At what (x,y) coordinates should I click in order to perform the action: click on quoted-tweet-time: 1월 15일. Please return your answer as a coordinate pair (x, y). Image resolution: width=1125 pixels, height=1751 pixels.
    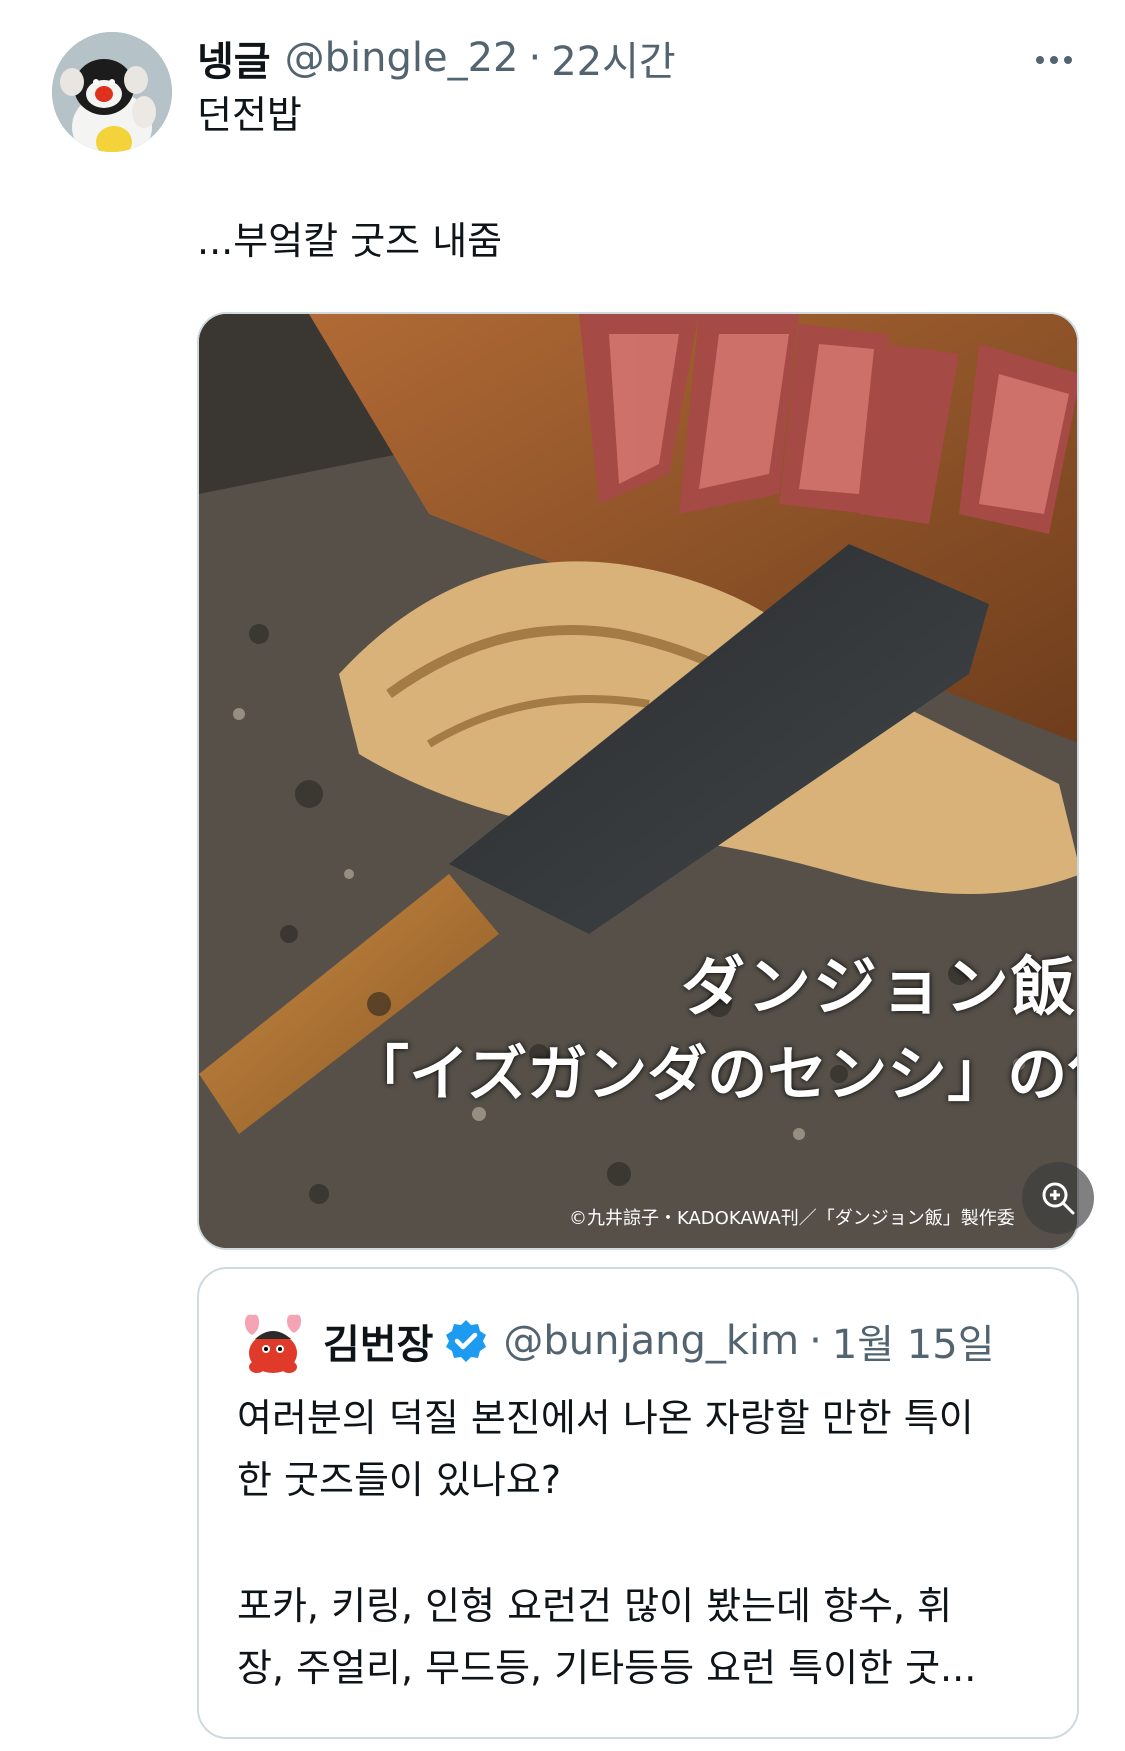
    Looking at the image, I should click on (913, 1341).